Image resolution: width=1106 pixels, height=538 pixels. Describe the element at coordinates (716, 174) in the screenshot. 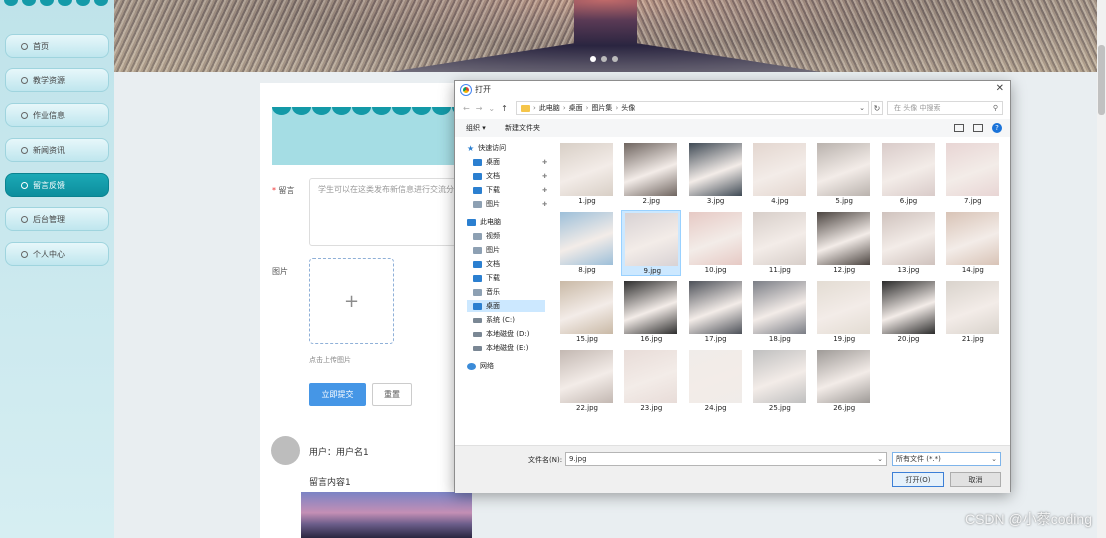

I see `file-item: 3.jpg` at that location.